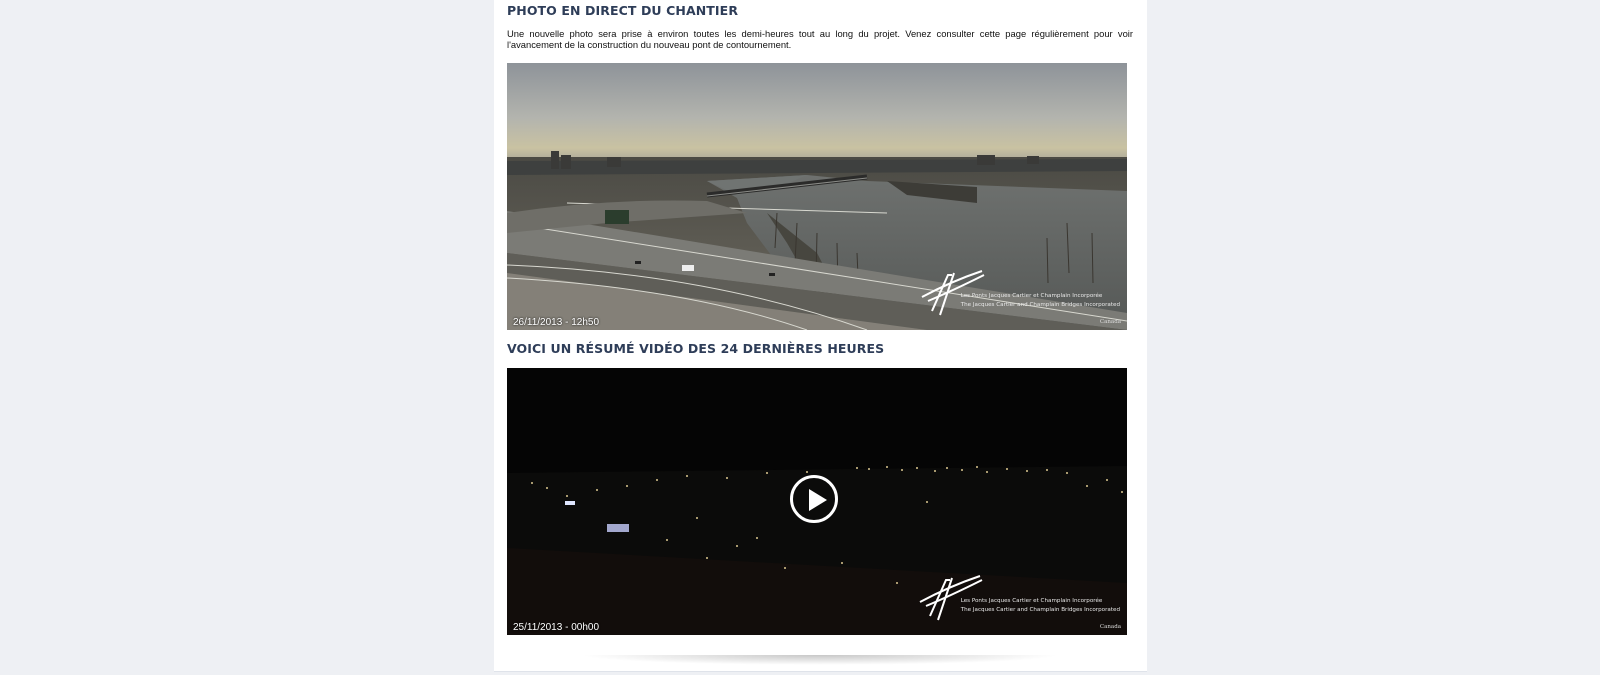 This screenshot has height=675, width=1600. What do you see at coordinates (820, 660) in the screenshot?
I see `footer-shadow-divider` at bounding box center [820, 660].